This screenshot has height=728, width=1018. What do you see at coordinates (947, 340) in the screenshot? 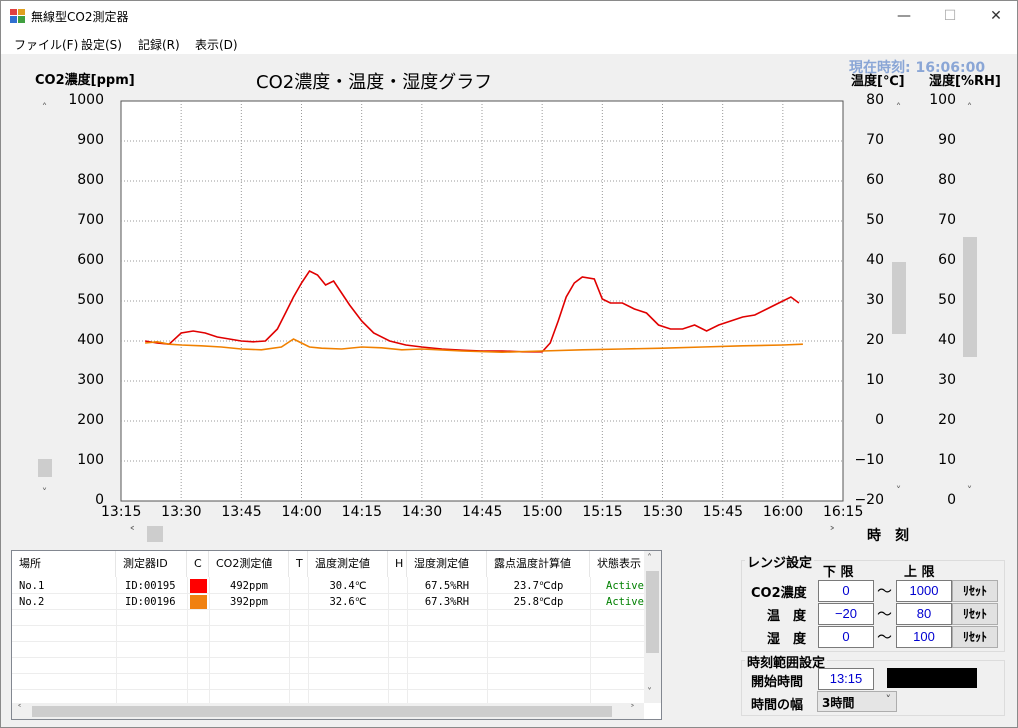
I see `hum-tick-label: 40` at bounding box center [947, 340].